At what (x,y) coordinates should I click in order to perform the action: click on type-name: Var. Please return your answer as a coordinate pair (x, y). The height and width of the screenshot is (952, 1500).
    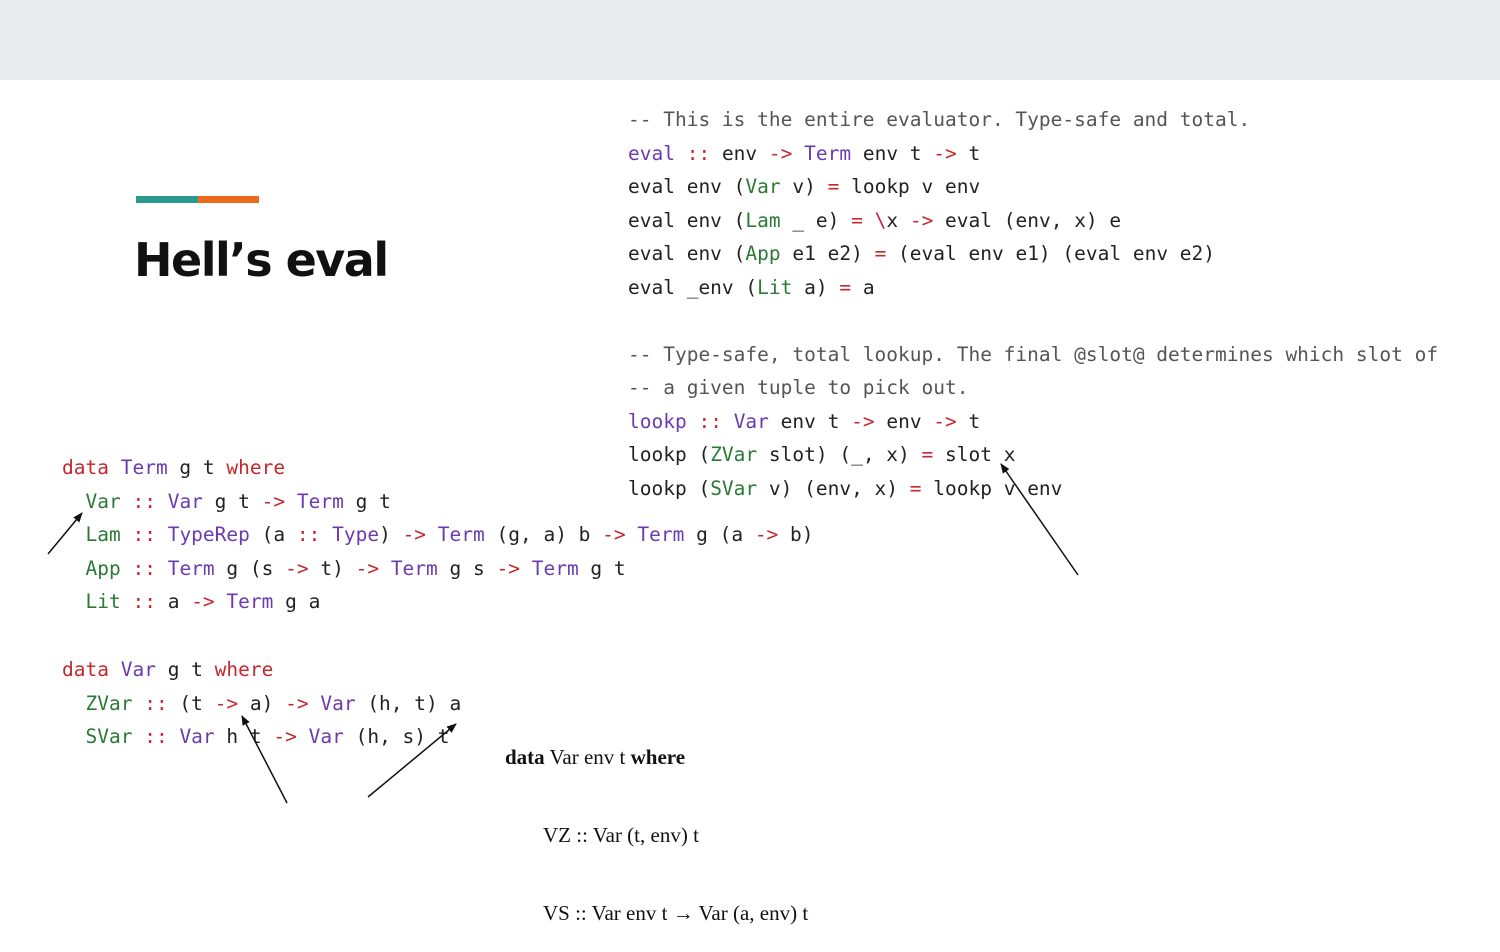
    Looking at the image, I should click on (338, 703).